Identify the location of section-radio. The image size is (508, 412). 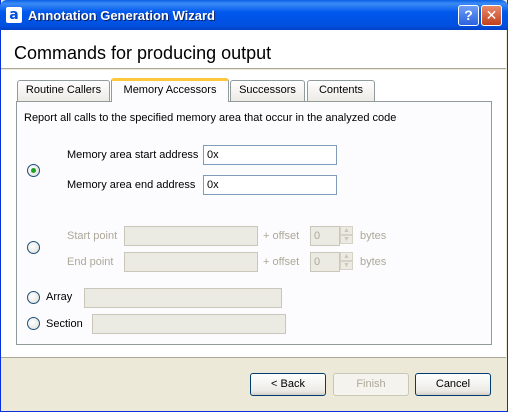
(33, 323).